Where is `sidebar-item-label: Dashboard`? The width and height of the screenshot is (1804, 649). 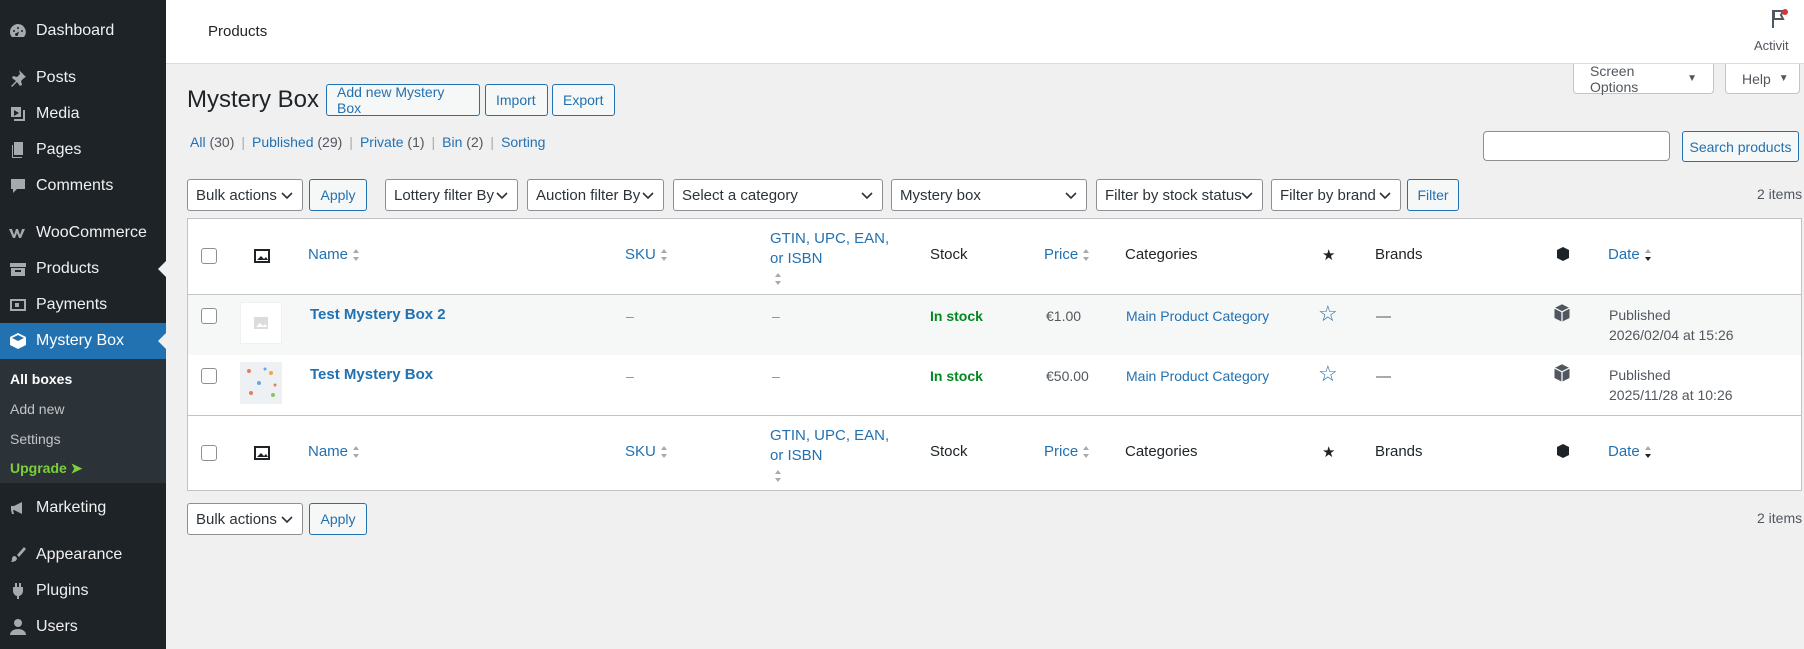
sidebar-item-label: Dashboard is located at coordinates (75, 30).